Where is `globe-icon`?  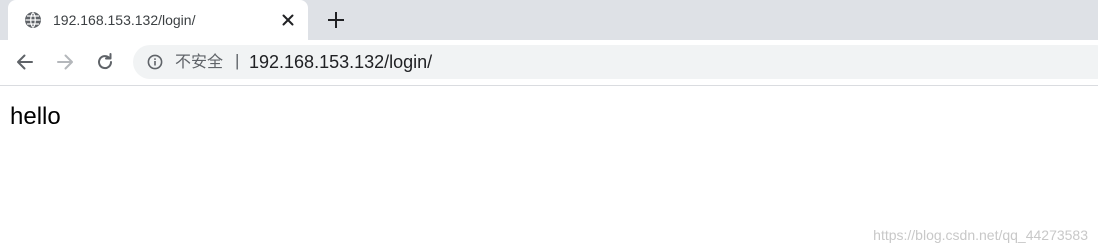
globe-icon is located at coordinates (33, 20).